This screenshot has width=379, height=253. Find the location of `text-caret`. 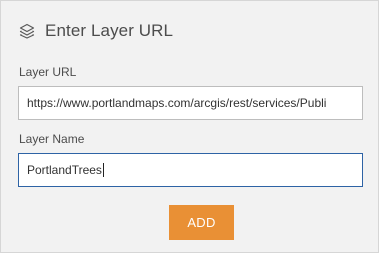

text-caret is located at coordinates (103, 170).